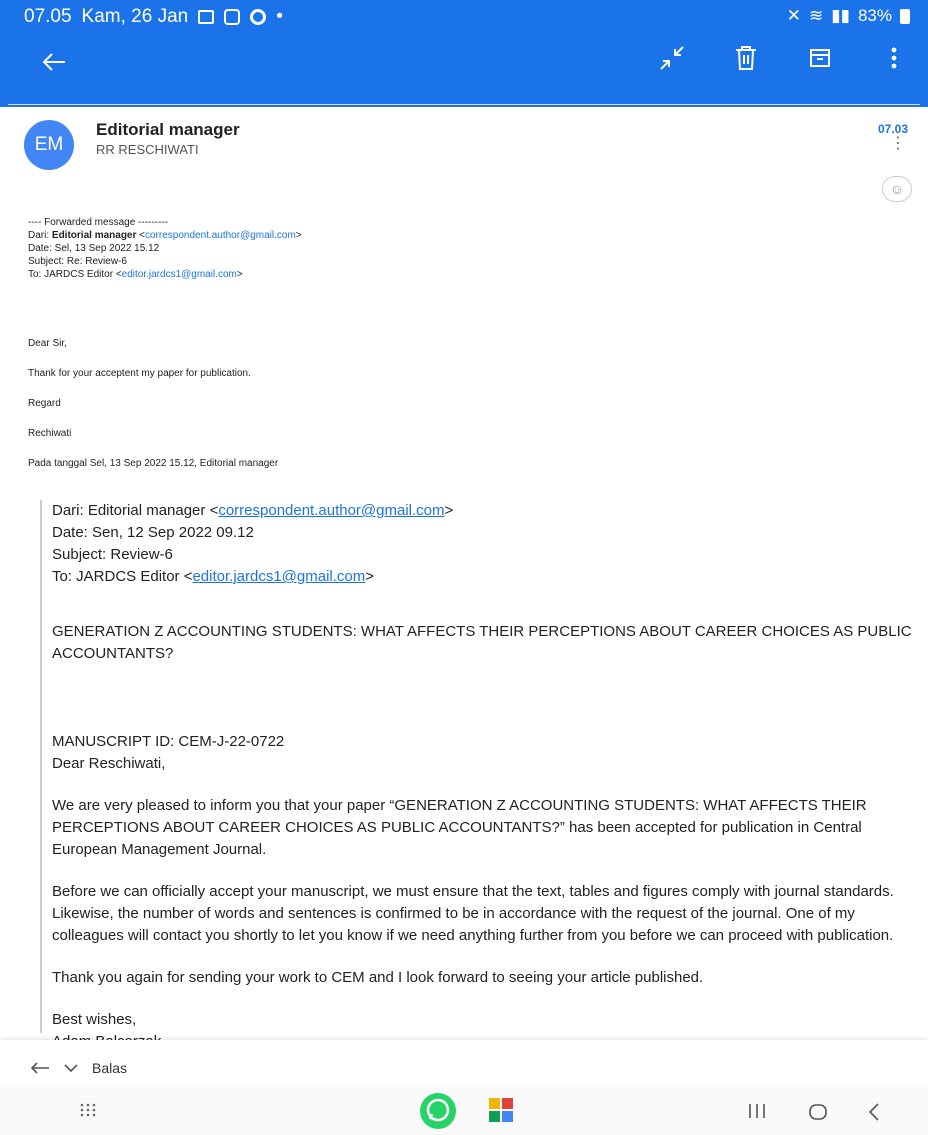  What do you see at coordinates (232, 17) in the screenshot?
I see `instagram-icon` at bounding box center [232, 17].